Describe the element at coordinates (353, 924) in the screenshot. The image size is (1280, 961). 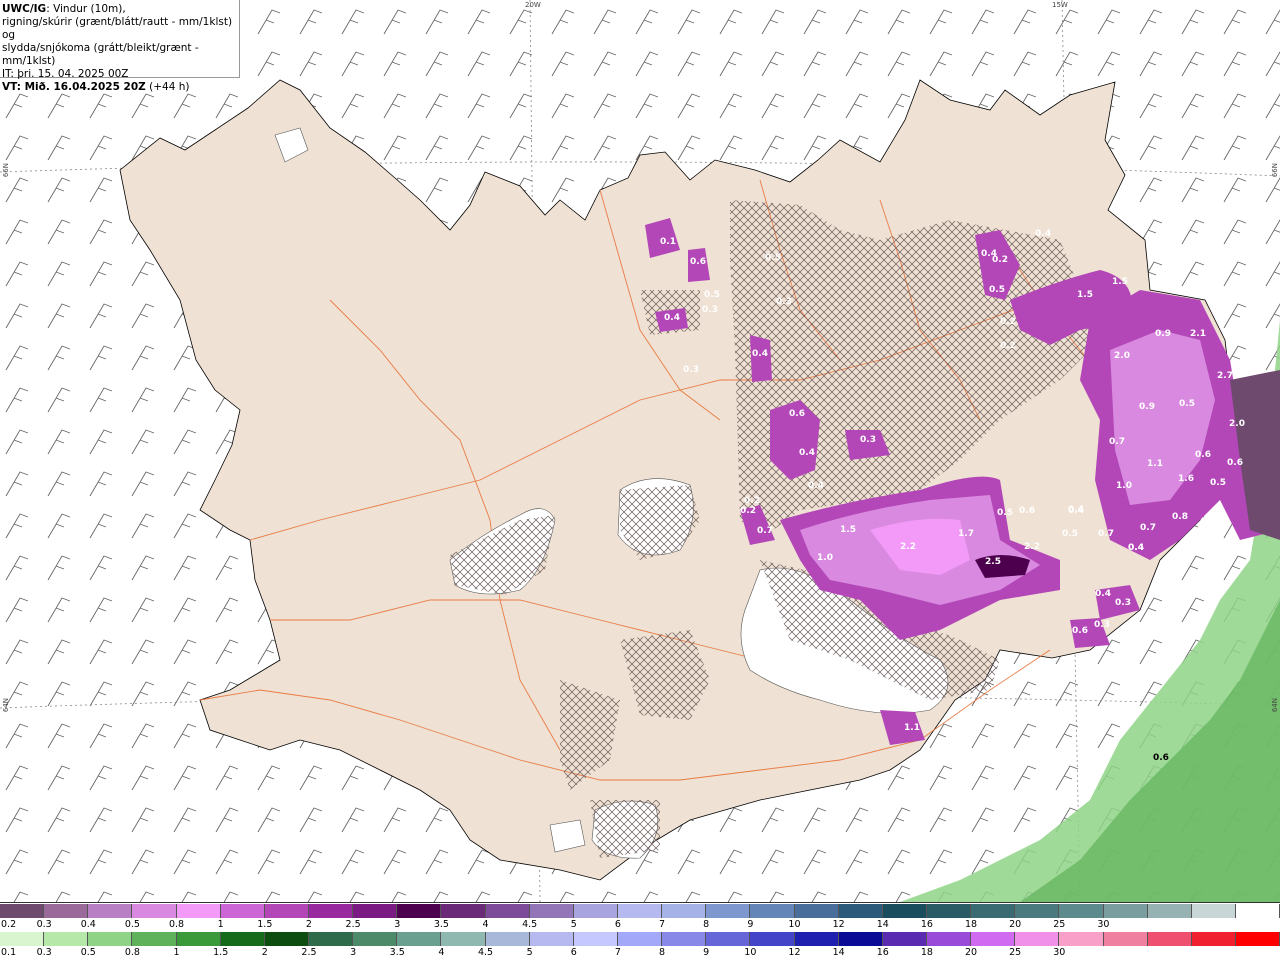
I see `legend-label: 2.5` at that location.